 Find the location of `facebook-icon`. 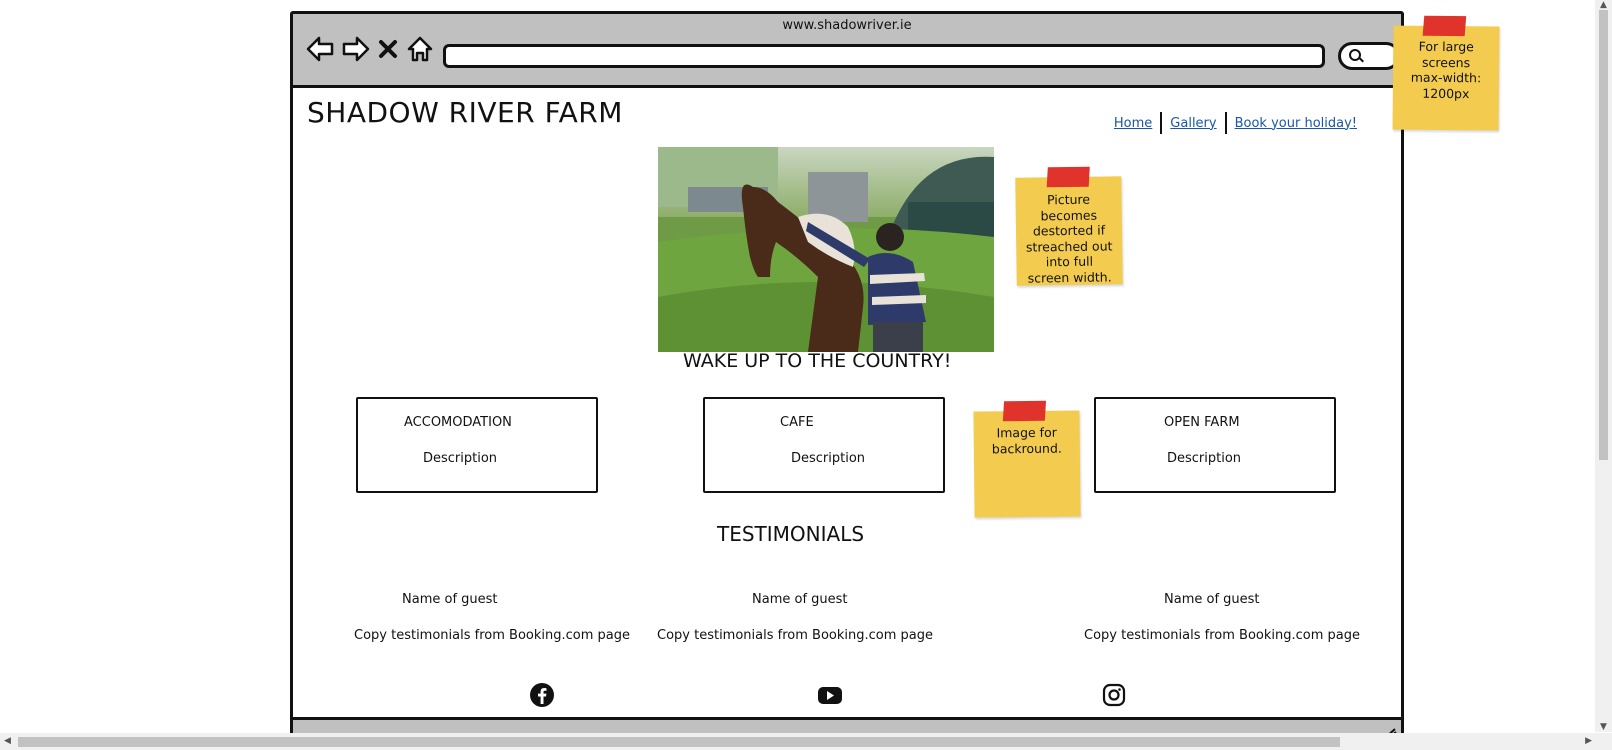

facebook-icon is located at coordinates (542, 695).